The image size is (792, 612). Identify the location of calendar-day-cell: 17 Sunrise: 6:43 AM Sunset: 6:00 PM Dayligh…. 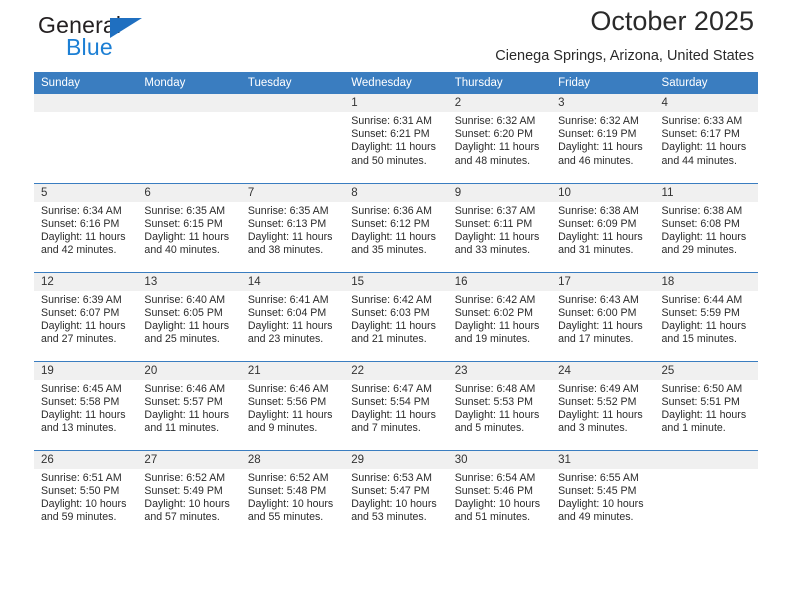
(603, 316).